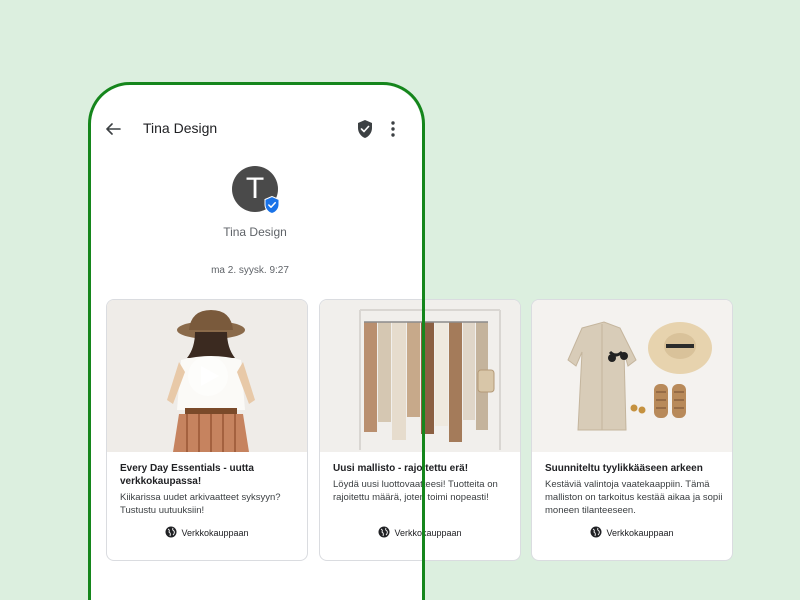  I want to click on sender-name: Tina Design, so click(255, 232).